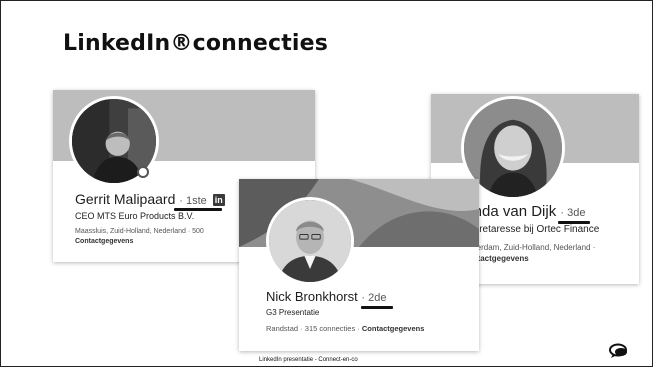  I want to click on profile-photo, so click(310, 241).